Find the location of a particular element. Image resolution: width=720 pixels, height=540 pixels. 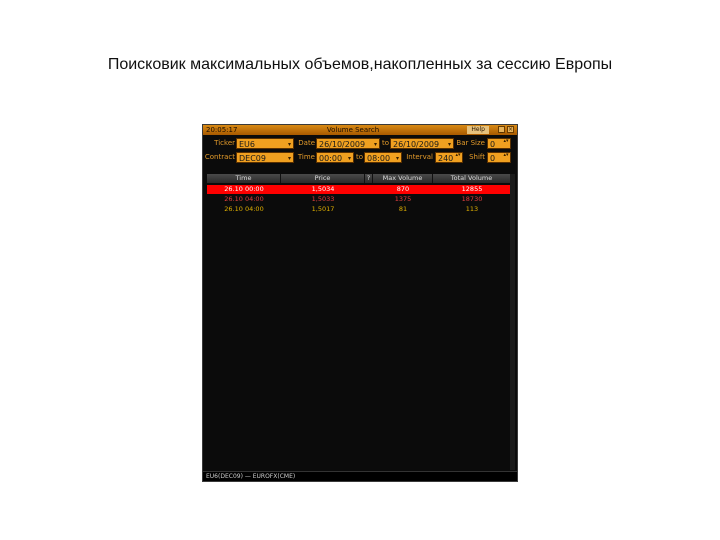

shift-label: Shift is located at coordinates (477, 157).